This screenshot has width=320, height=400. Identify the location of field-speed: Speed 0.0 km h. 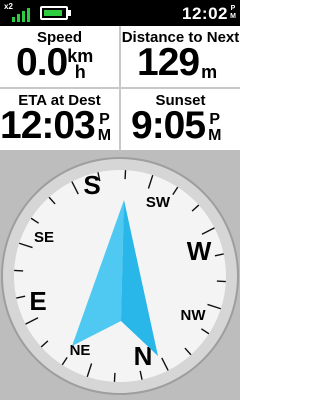
(59, 57).